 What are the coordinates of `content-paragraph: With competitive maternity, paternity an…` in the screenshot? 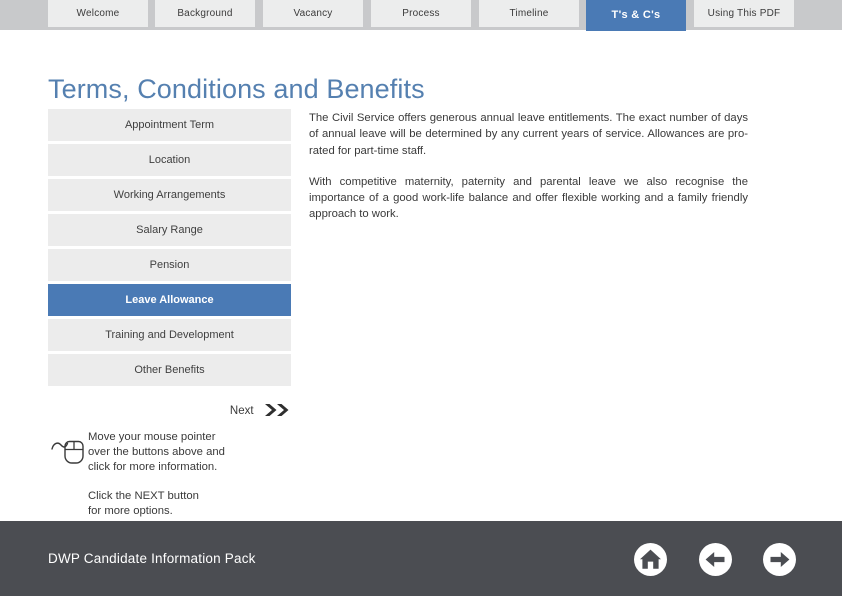 It's located at (528, 198).